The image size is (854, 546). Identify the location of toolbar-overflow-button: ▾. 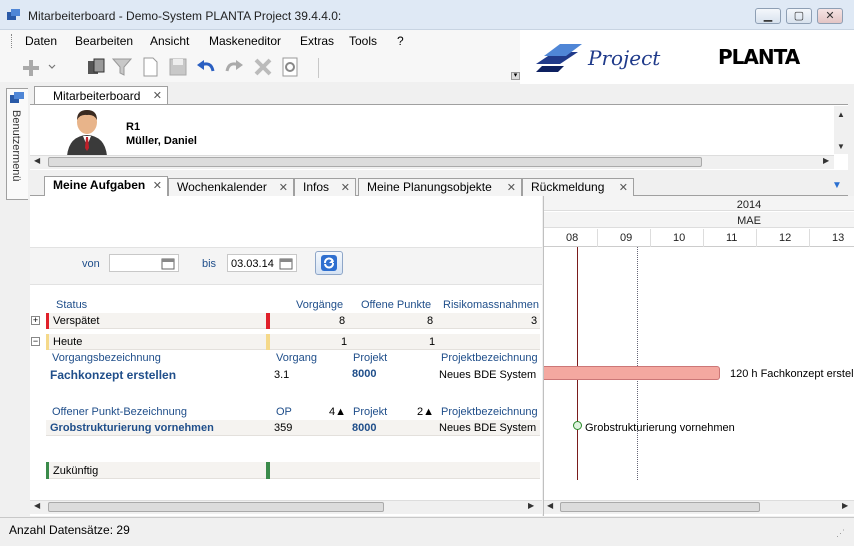
(515, 76).